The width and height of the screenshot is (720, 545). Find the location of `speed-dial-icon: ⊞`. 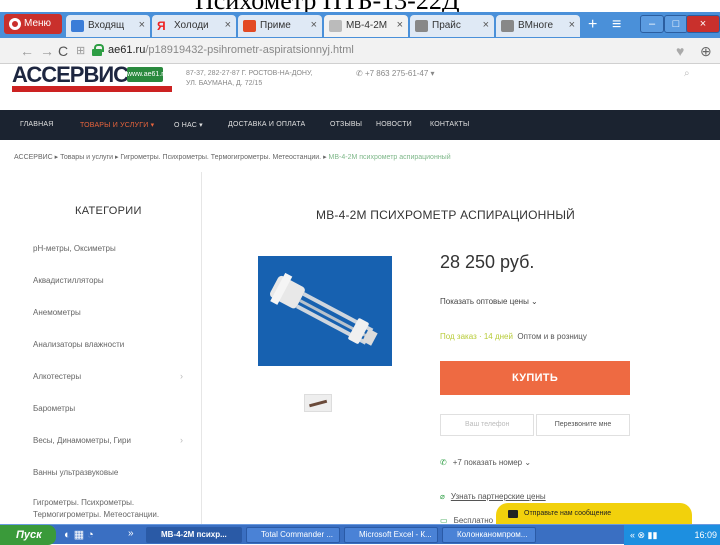

speed-dial-icon: ⊞ is located at coordinates (80, 50).